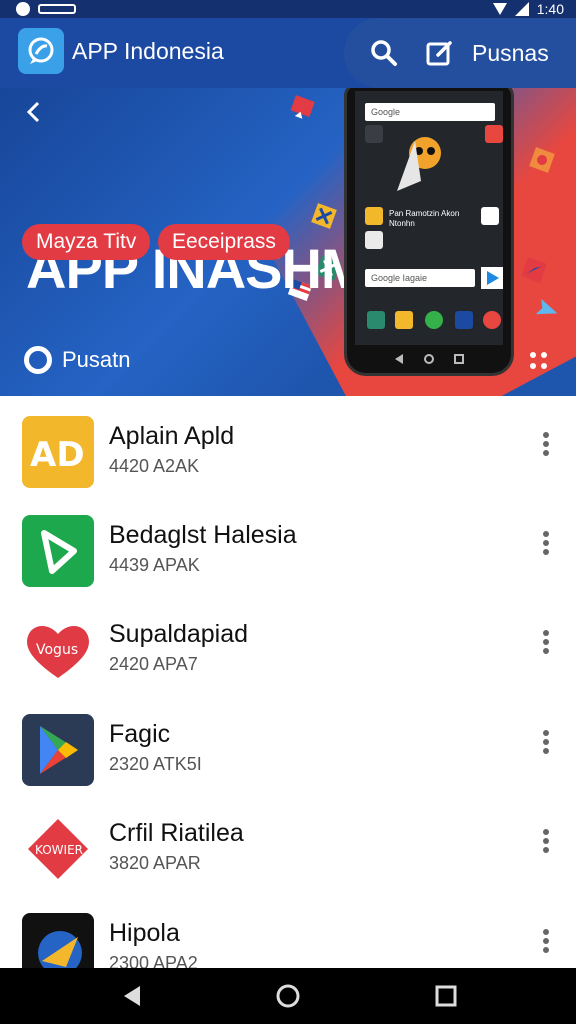 The height and width of the screenshot is (1024, 576). Describe the element at coordinates (440, 53) in the screenshot. I see `edit-icon` at that location.